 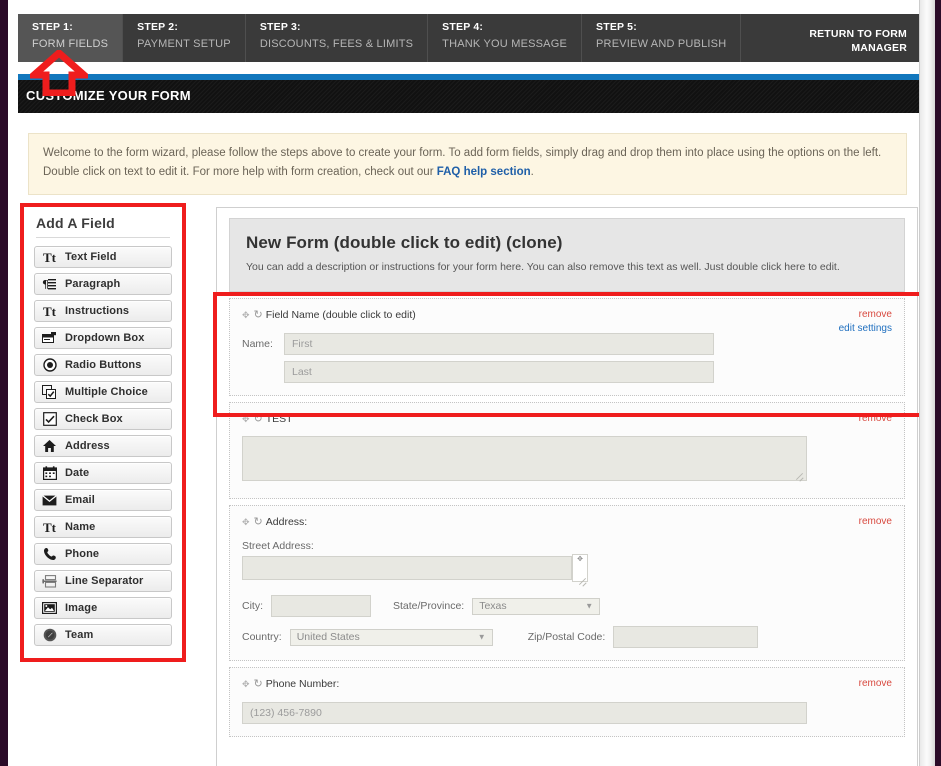 I want to click on step-2-label: PAYMENT SETUP, so click(x=184, y=44).